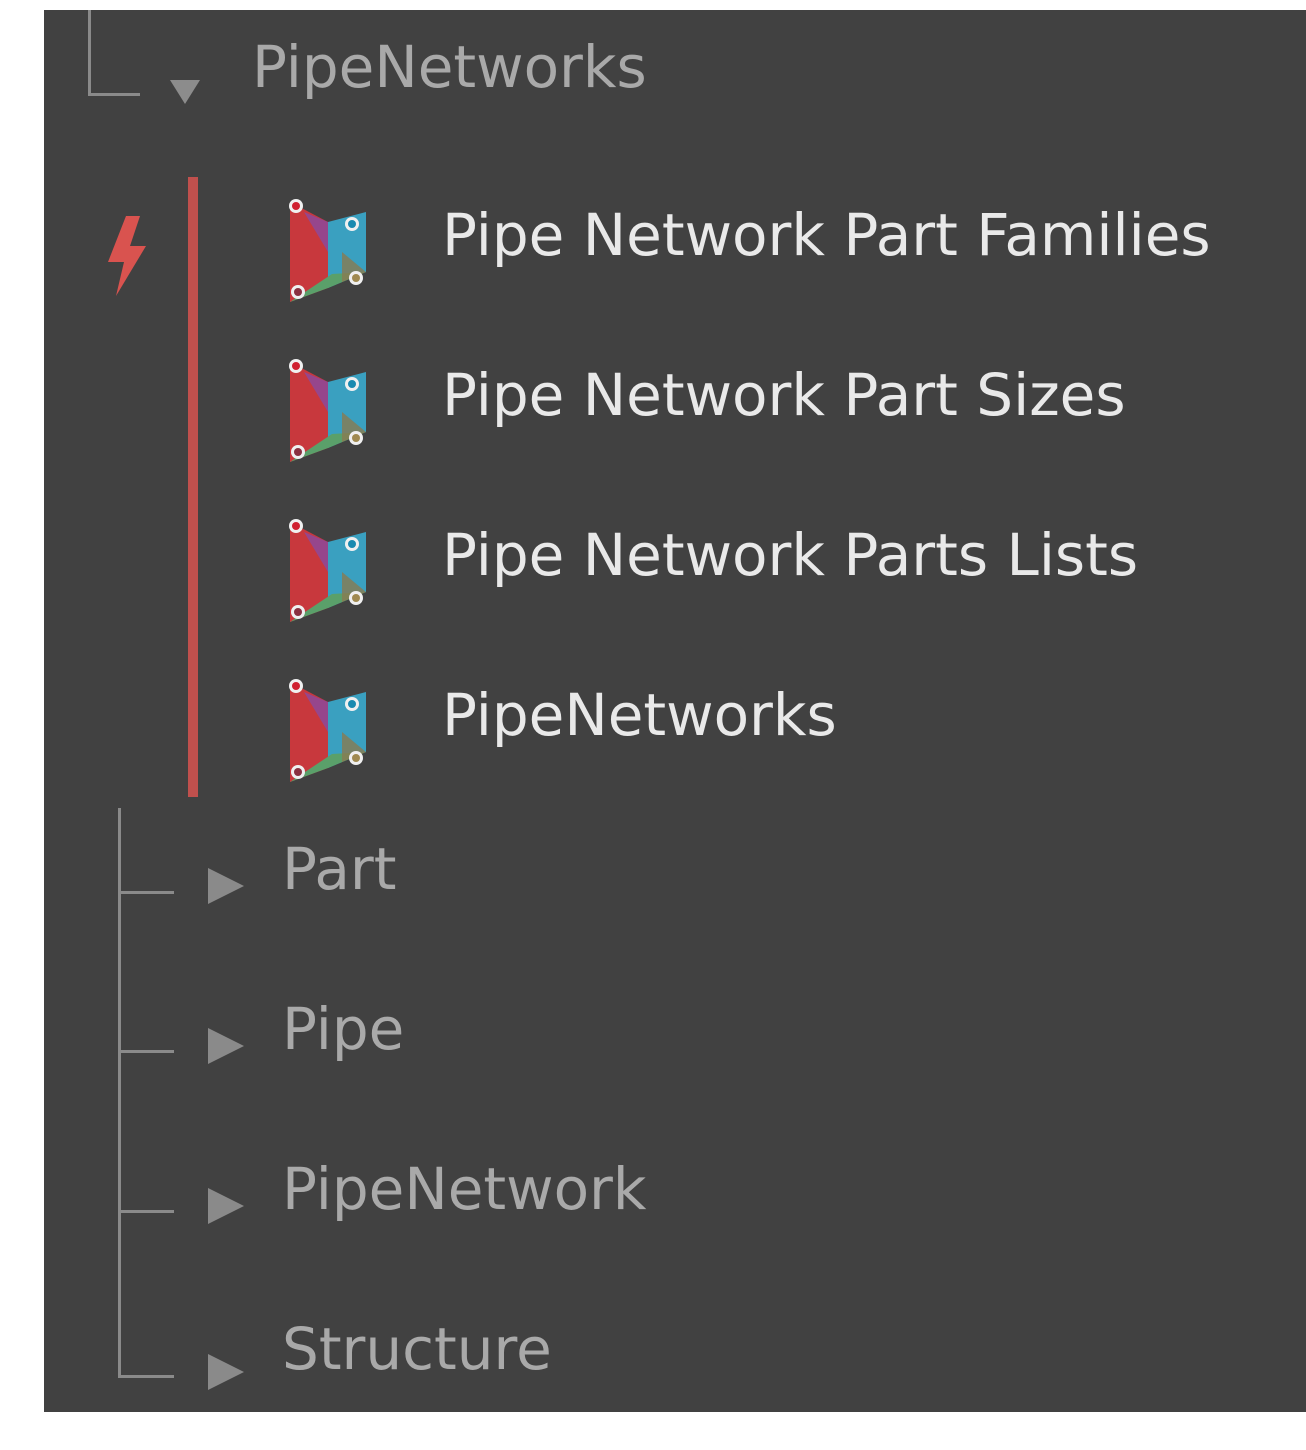 The image size is (1306, 1450). I want to click on node-label: Pipe Network Part Families, so click(826, 235).